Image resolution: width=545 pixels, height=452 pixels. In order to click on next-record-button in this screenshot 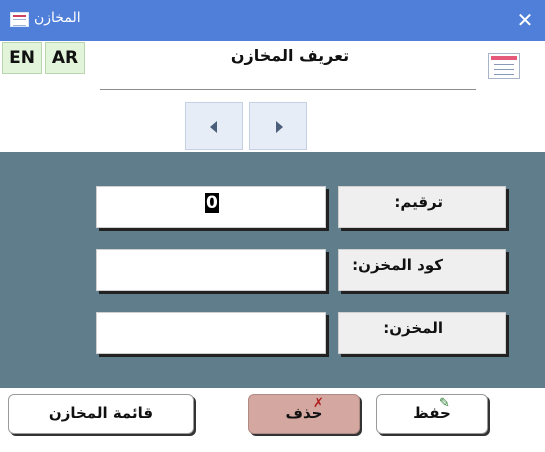, I will do `click(278, 126)`.